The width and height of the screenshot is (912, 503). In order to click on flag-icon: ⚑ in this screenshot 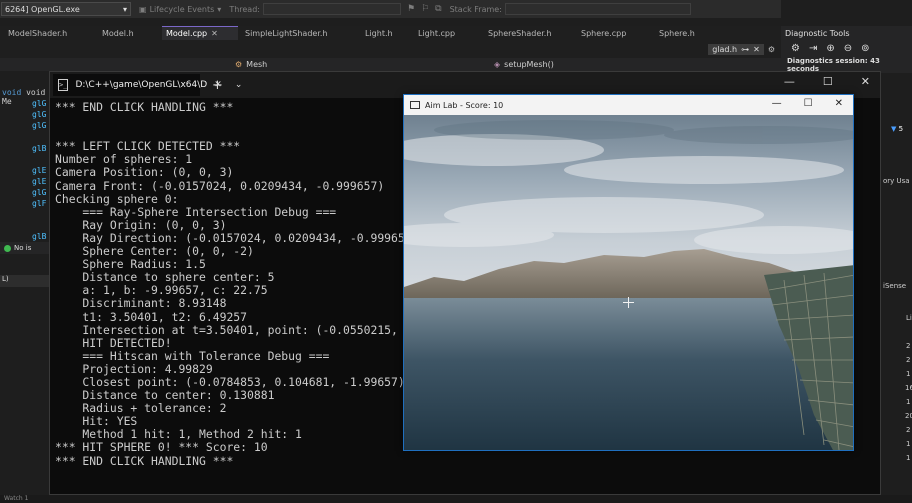, I will do `click(411, 9)`.